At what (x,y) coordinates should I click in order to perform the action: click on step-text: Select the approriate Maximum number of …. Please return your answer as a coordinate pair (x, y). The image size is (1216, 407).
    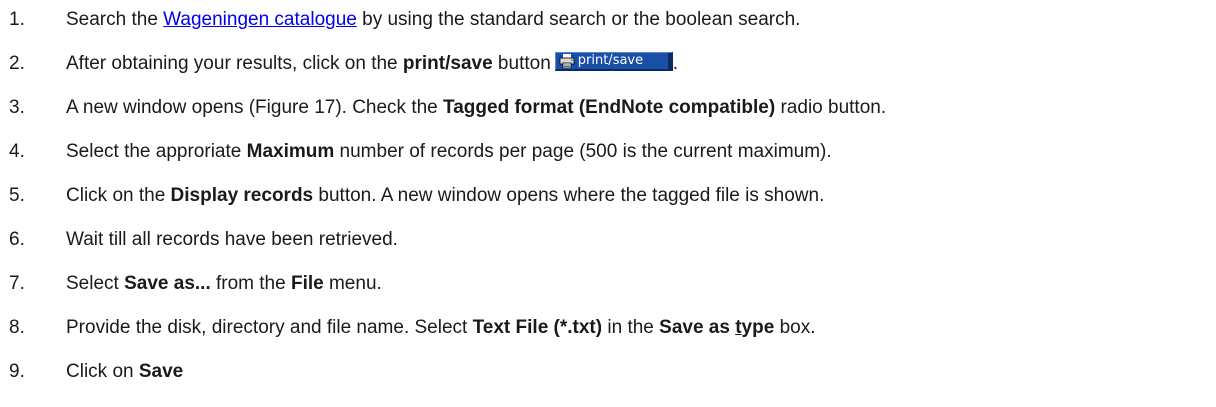
    Looking at the image, I should click on (449, 151).